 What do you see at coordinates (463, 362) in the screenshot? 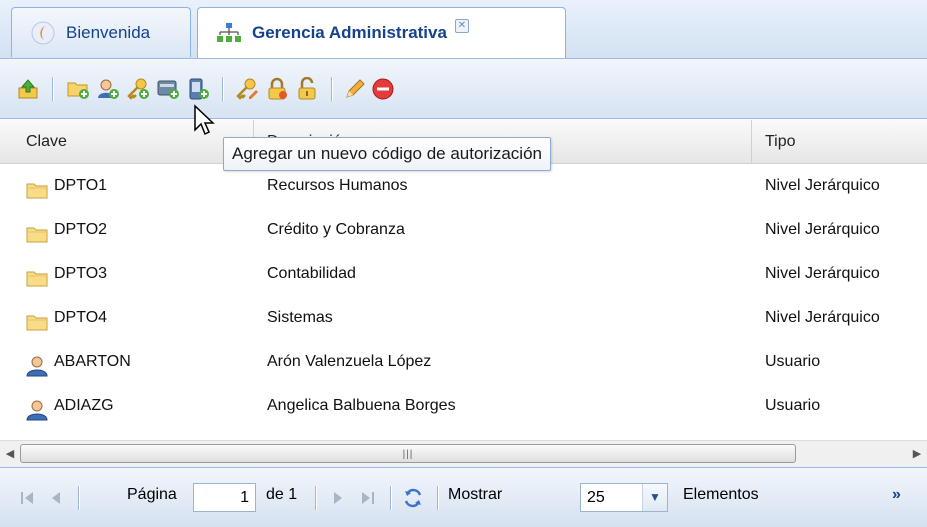
I see `table-row: ABARTON Arón Valenzuela López Usuario` at bounding box center [463, 362].